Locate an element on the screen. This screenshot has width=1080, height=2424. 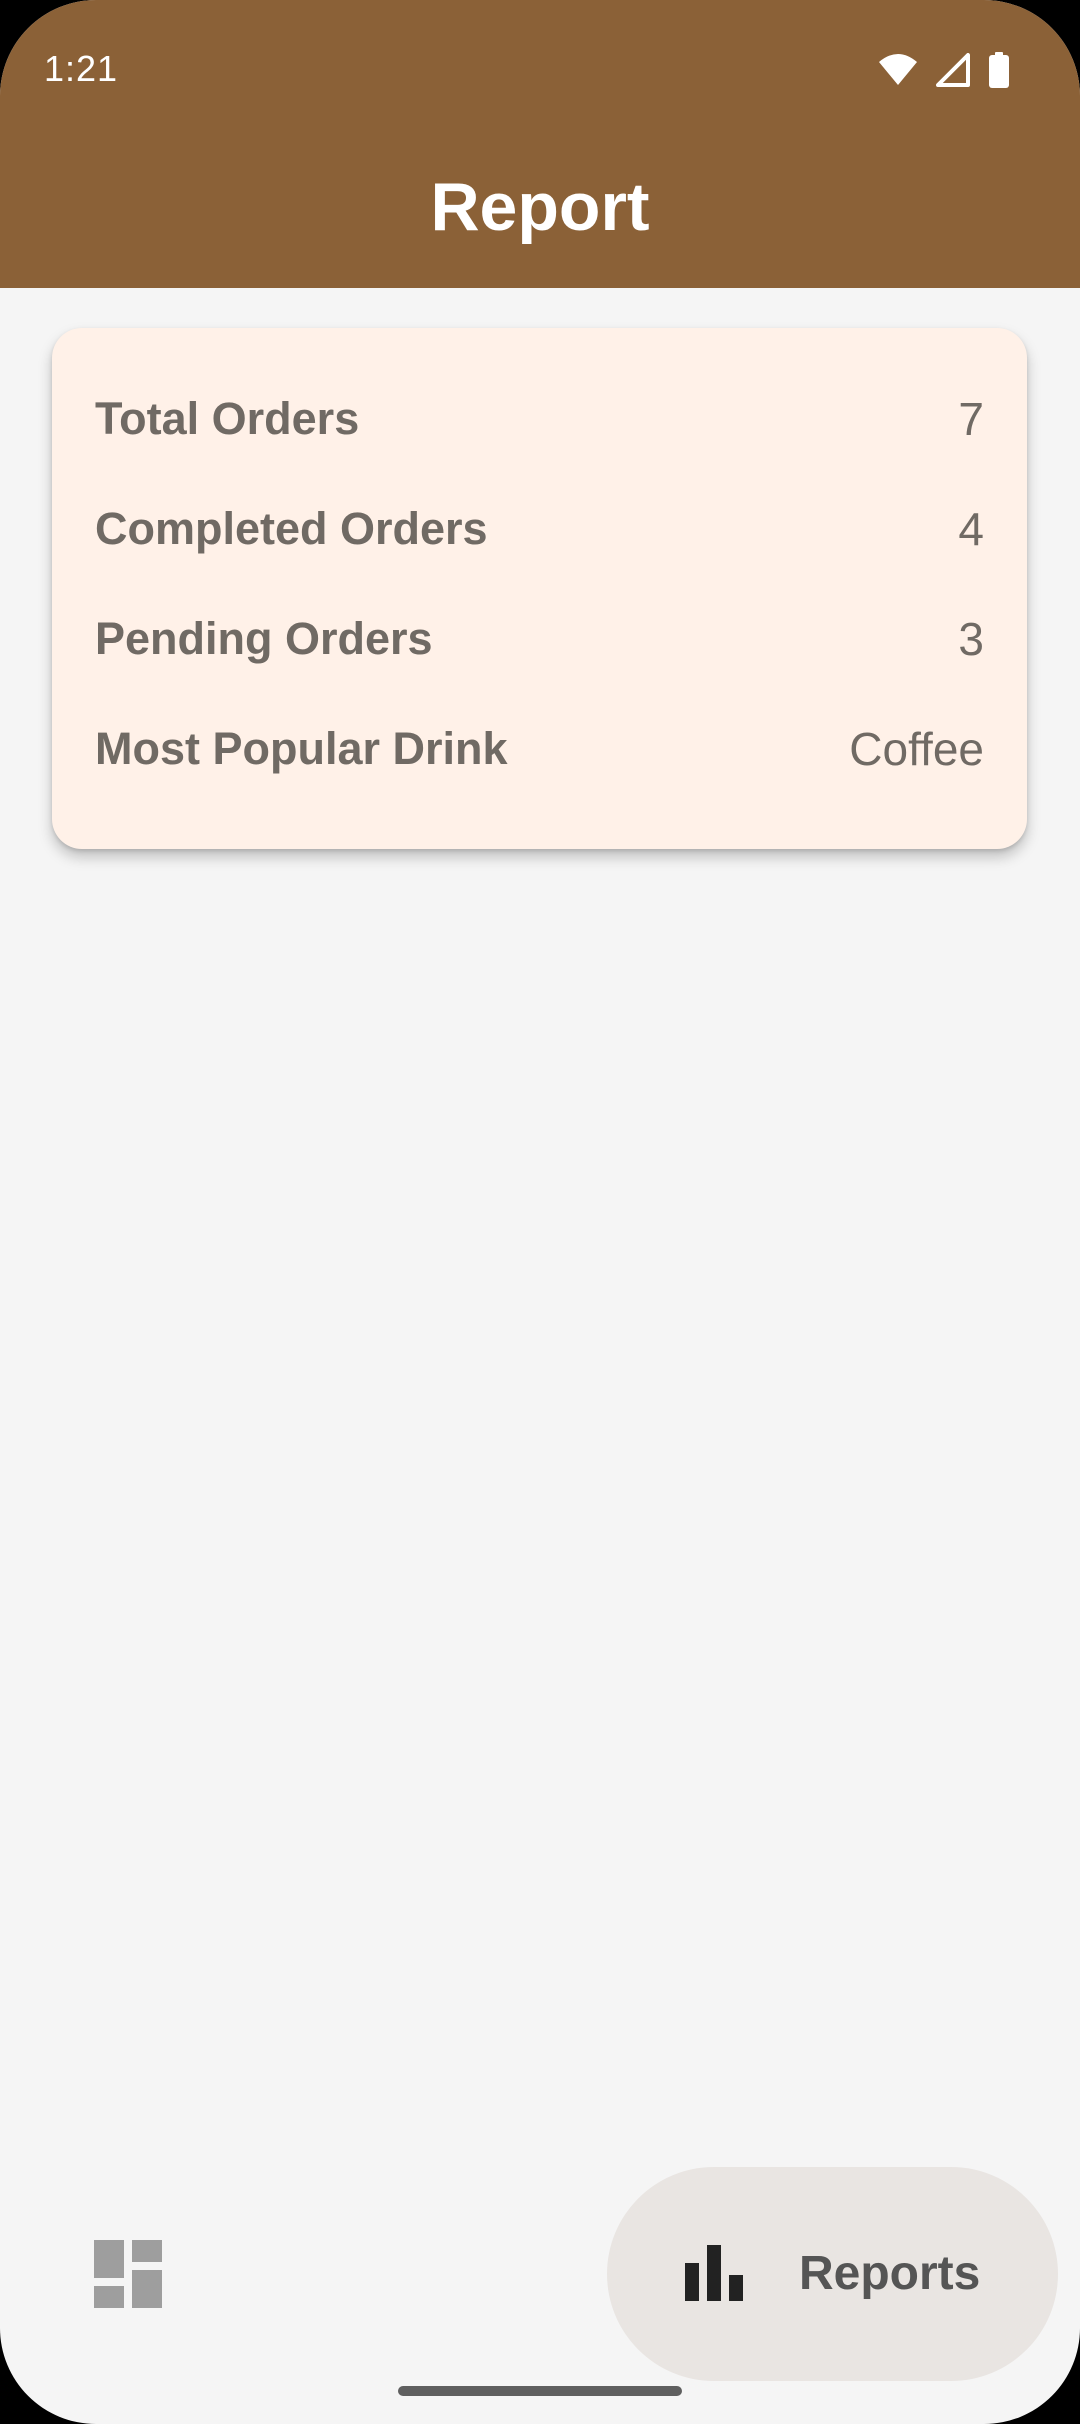
stat-row-most-popular-drink: Most Popular Drink Coffee is located at coordinates (539, 749).